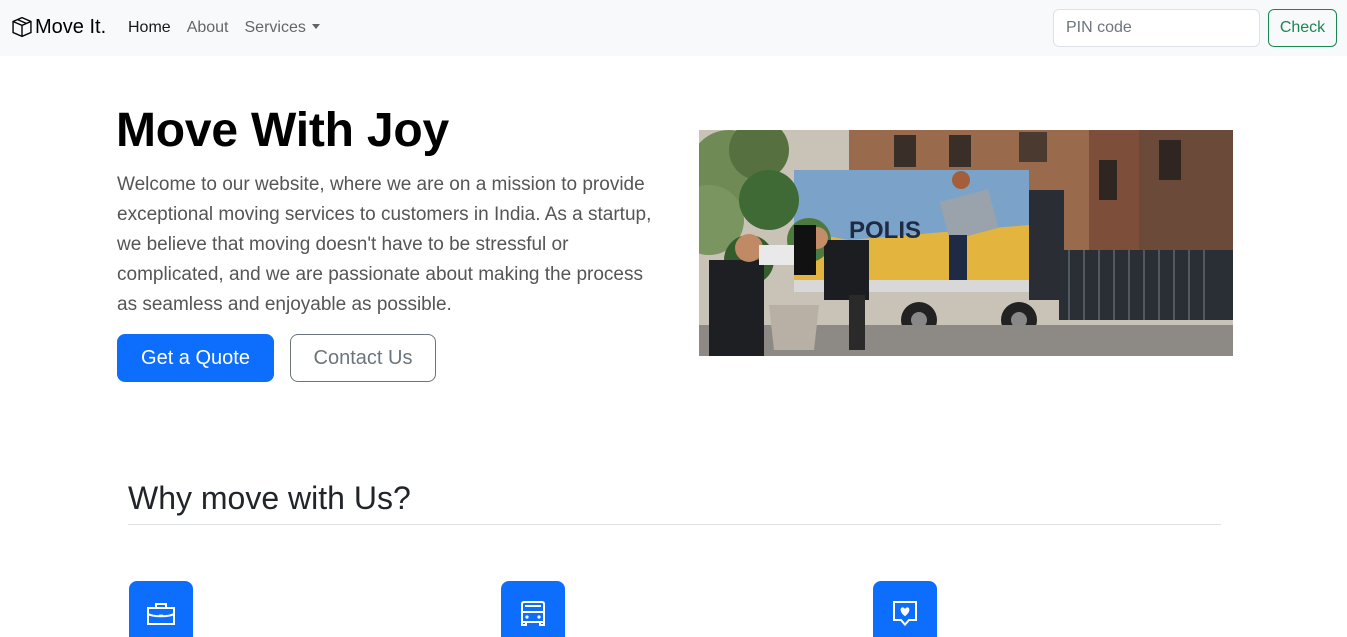 Image resolution: width=1347 pixels, height=637 pixels. I want to click on navbar: Move It. Home About Services Check, so click(673, 28).